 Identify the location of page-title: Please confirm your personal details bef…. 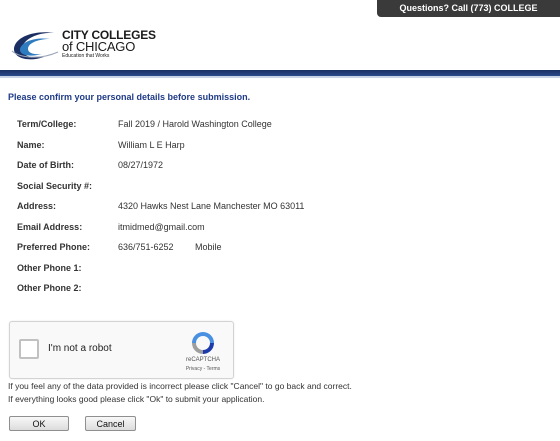
(129, 97).